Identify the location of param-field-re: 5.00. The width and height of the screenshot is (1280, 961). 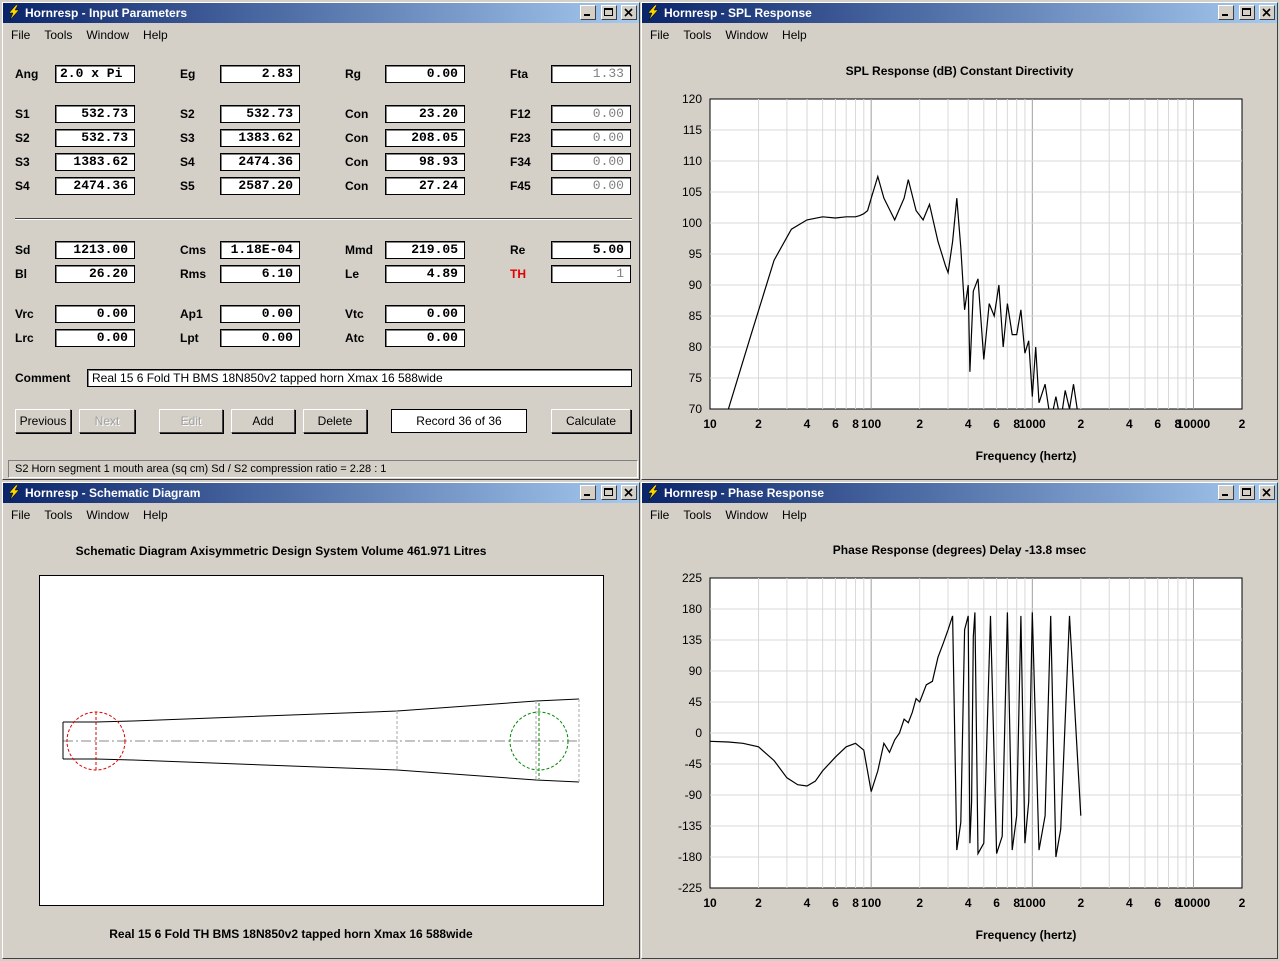
(591, 250).